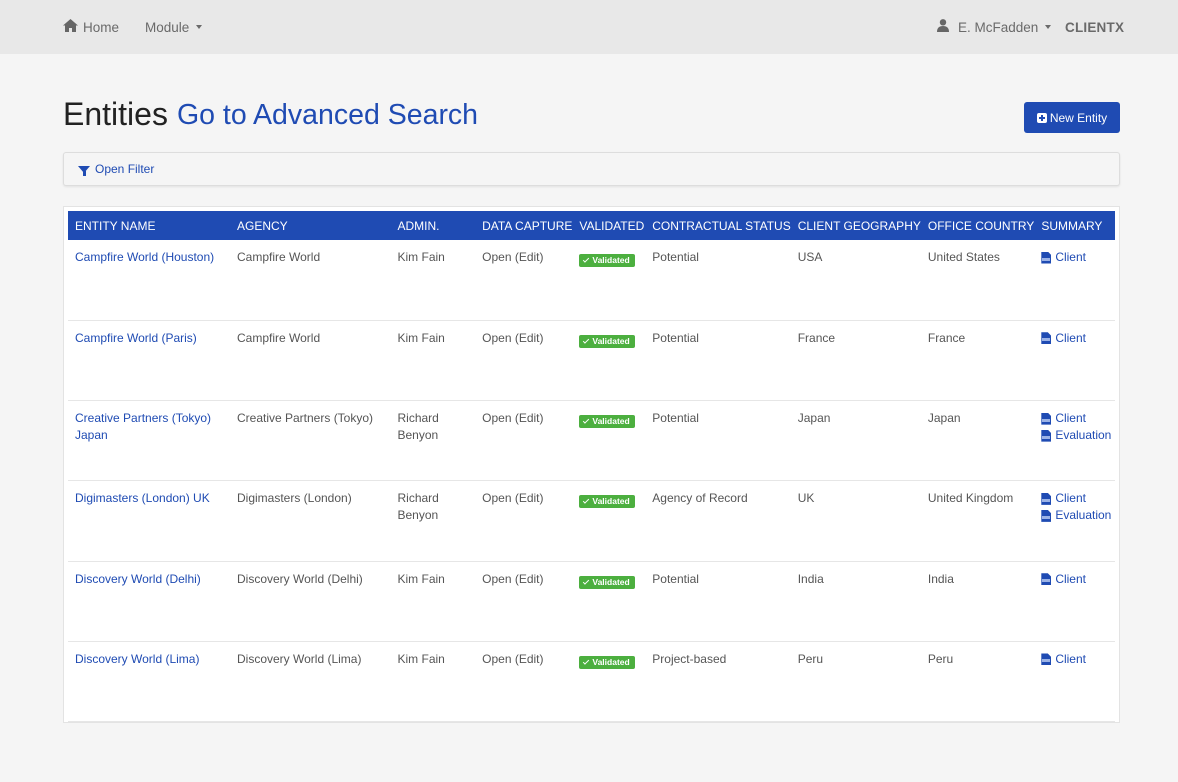  I want to click on cell-office-country: India, so click(940, 578).